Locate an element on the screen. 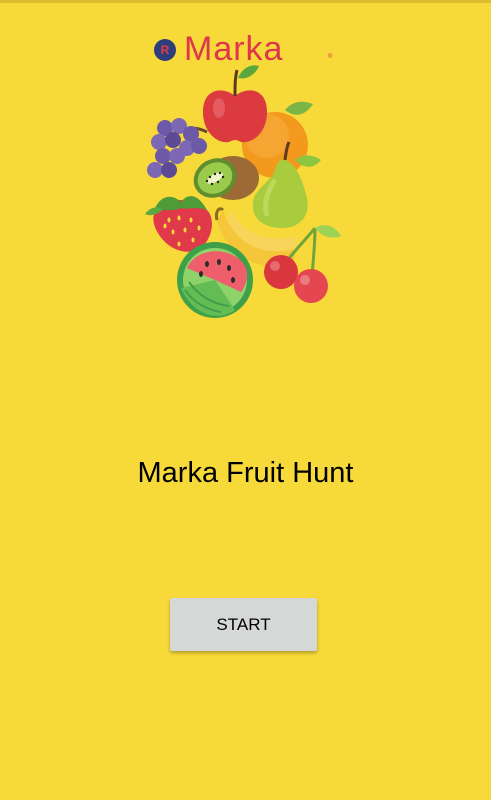  cherries-icon is located at coordinates (302, 264).